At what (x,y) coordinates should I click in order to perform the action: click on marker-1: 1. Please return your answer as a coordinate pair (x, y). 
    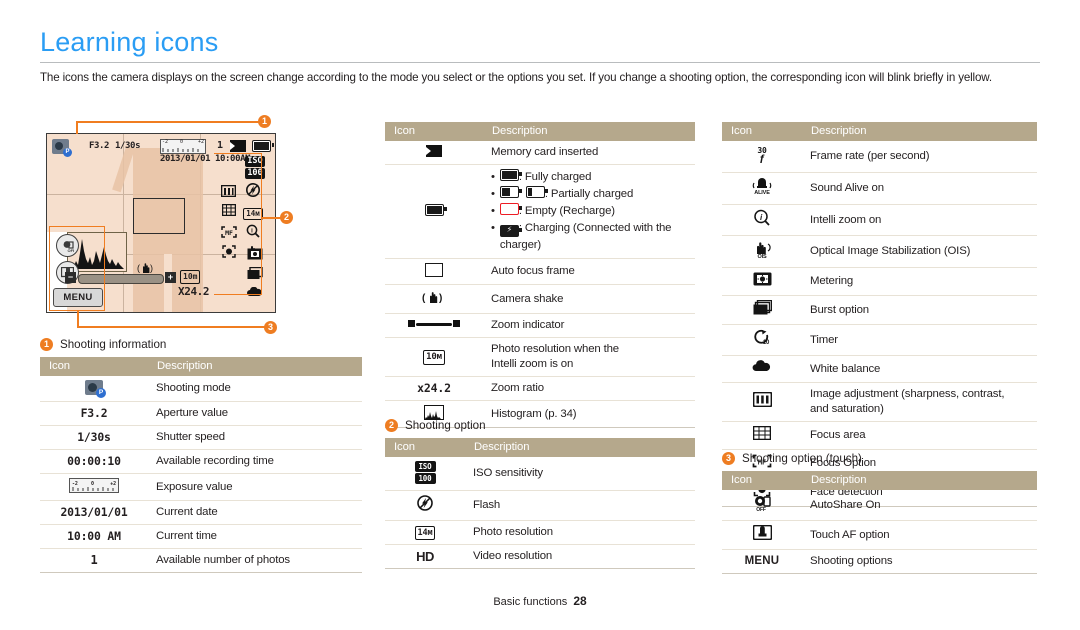
    Looking at the image, I should click on (264, 121).